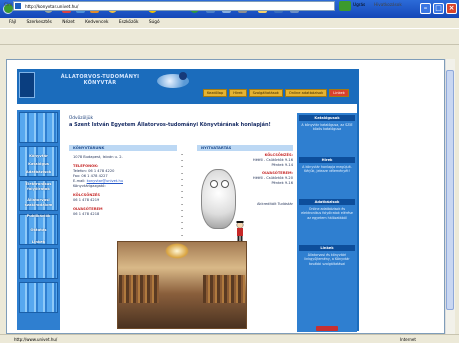 This screenshot has width=459, height=343. Describe the element at coordinates (306, 93) in the screenshot. I see `nav-databases: Online adatbázisok` at that location.